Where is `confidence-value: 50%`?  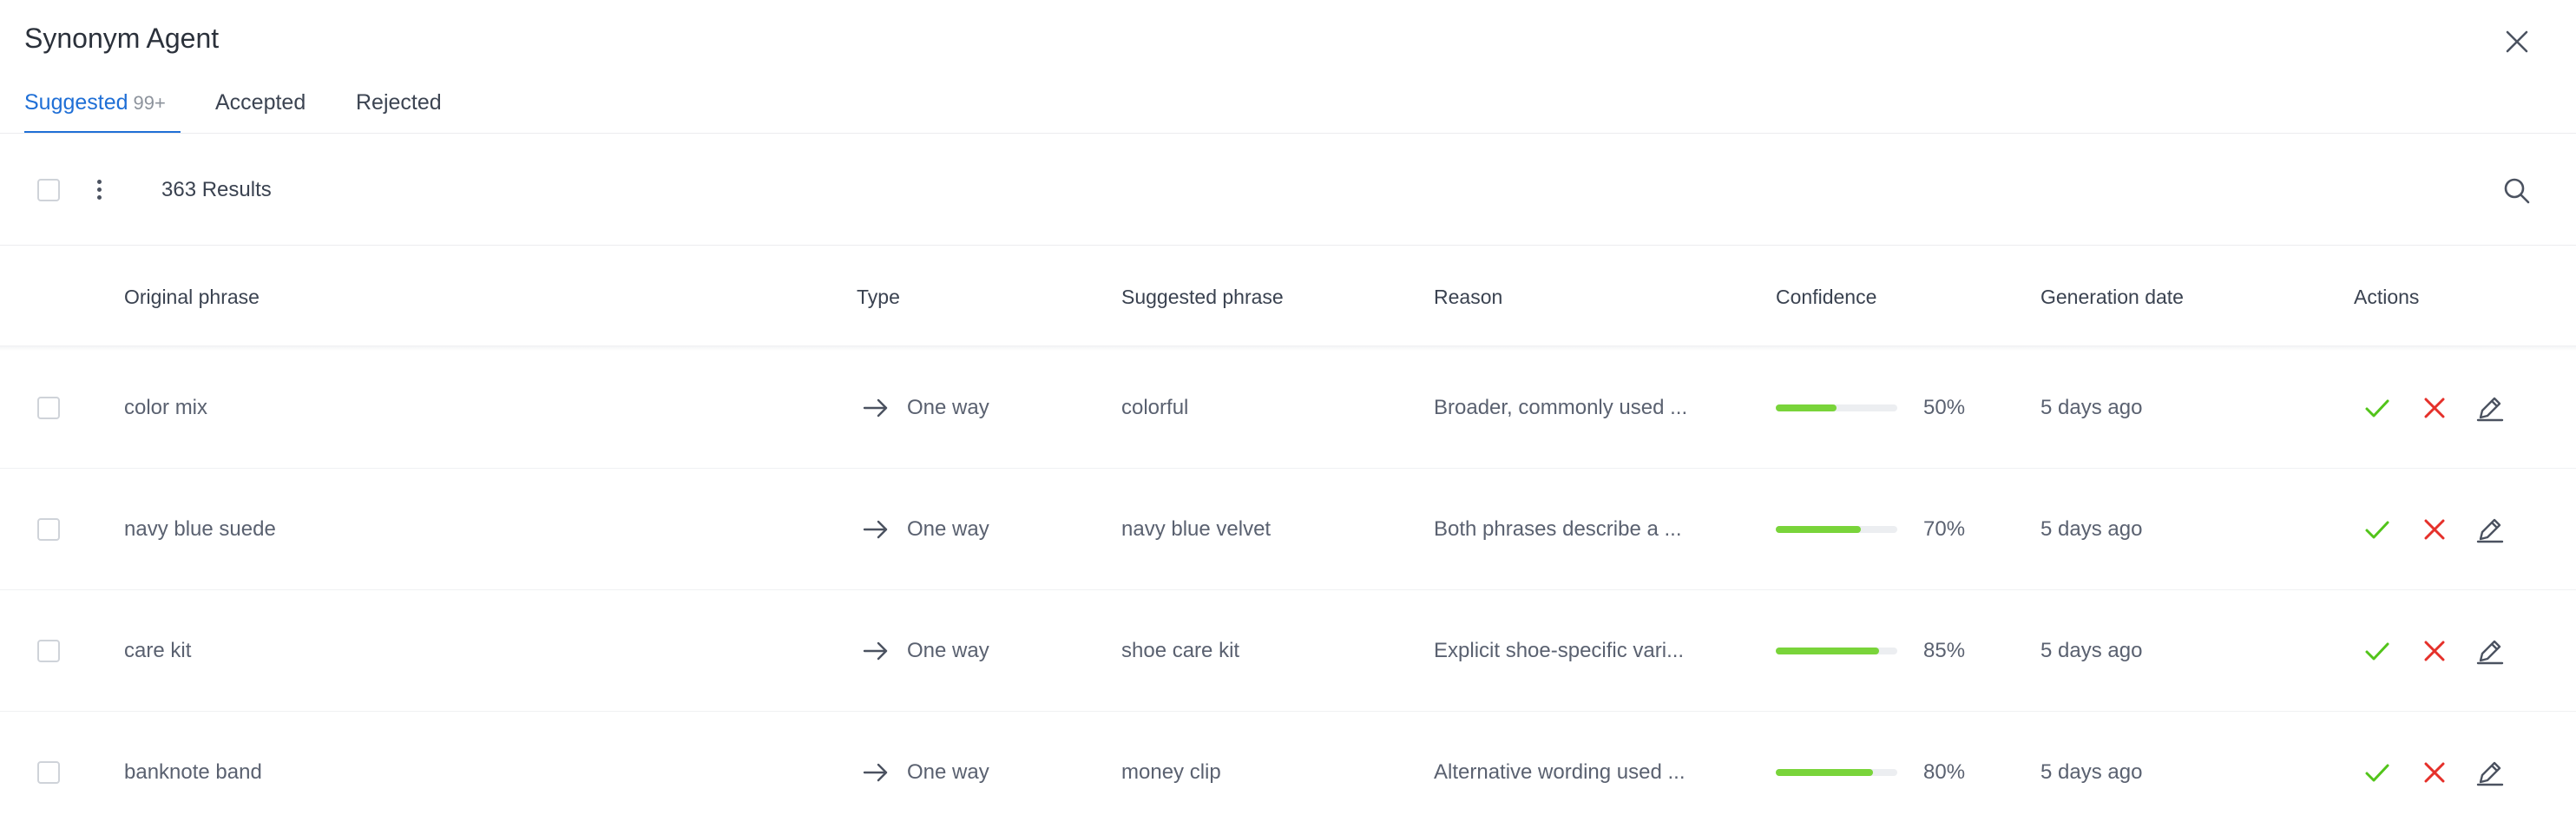
confidence-value: 50% is located at coordinates (1944, 407).